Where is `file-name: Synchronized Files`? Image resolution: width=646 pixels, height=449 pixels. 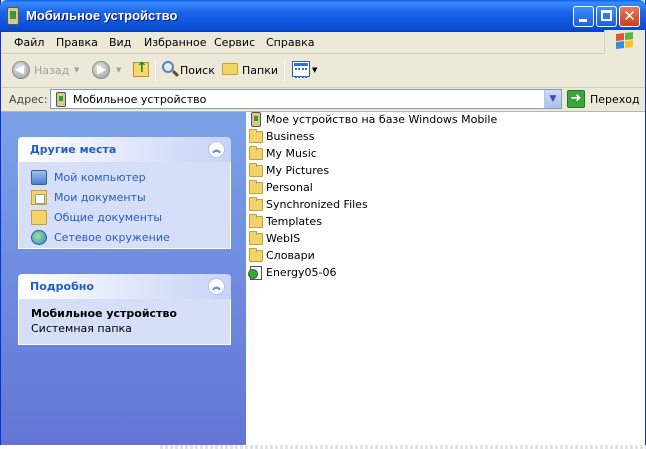
file-name: Synchronized Files is located at coordinates (317, 204).